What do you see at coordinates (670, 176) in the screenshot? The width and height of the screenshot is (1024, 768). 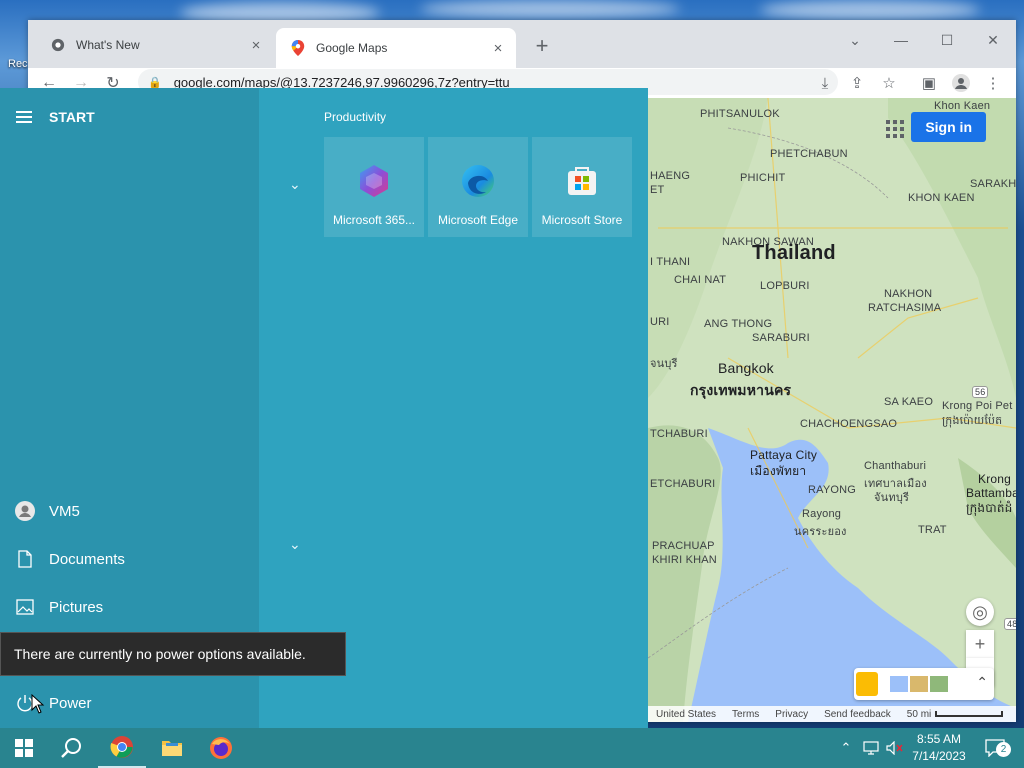 I see `map-label: HAENG` at bounding box center [670, 176].